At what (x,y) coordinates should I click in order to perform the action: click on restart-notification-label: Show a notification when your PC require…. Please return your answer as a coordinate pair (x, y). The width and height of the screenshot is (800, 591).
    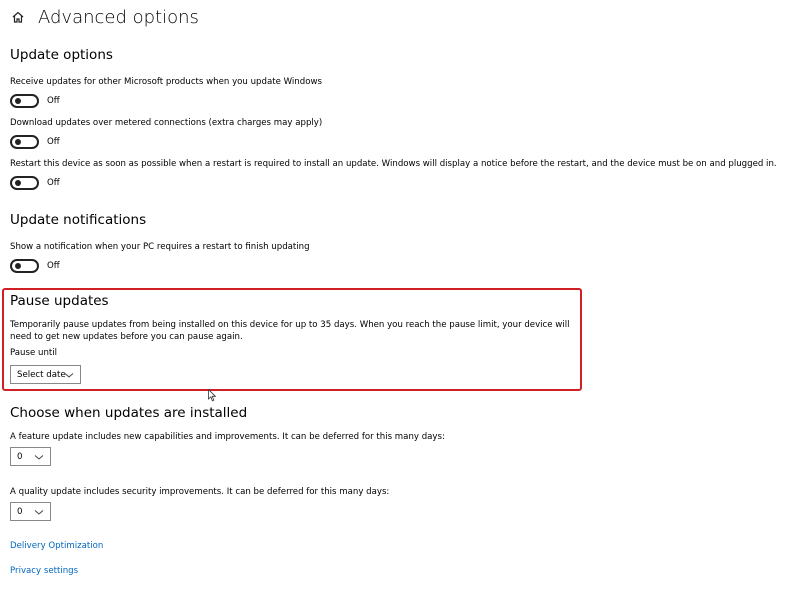
    Looking at the image, I should click on (160, 247).